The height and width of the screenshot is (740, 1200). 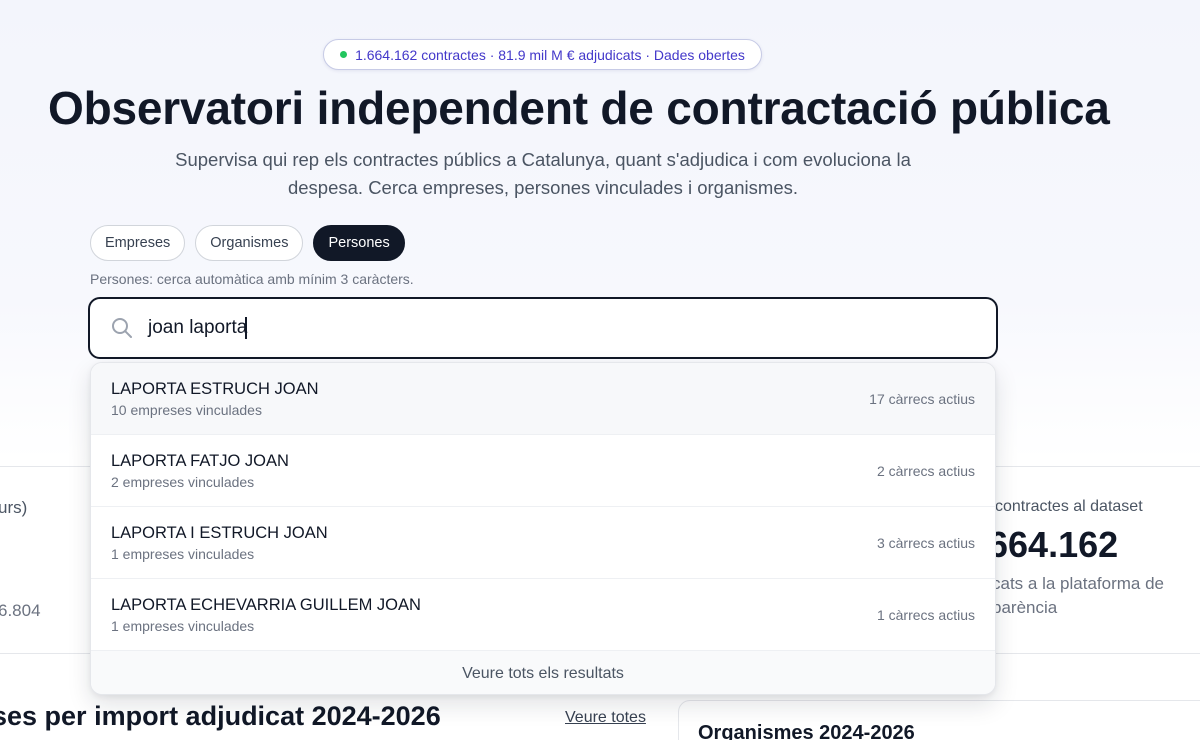 I want to click on status-dot-icon, so click(x=344, y=54).